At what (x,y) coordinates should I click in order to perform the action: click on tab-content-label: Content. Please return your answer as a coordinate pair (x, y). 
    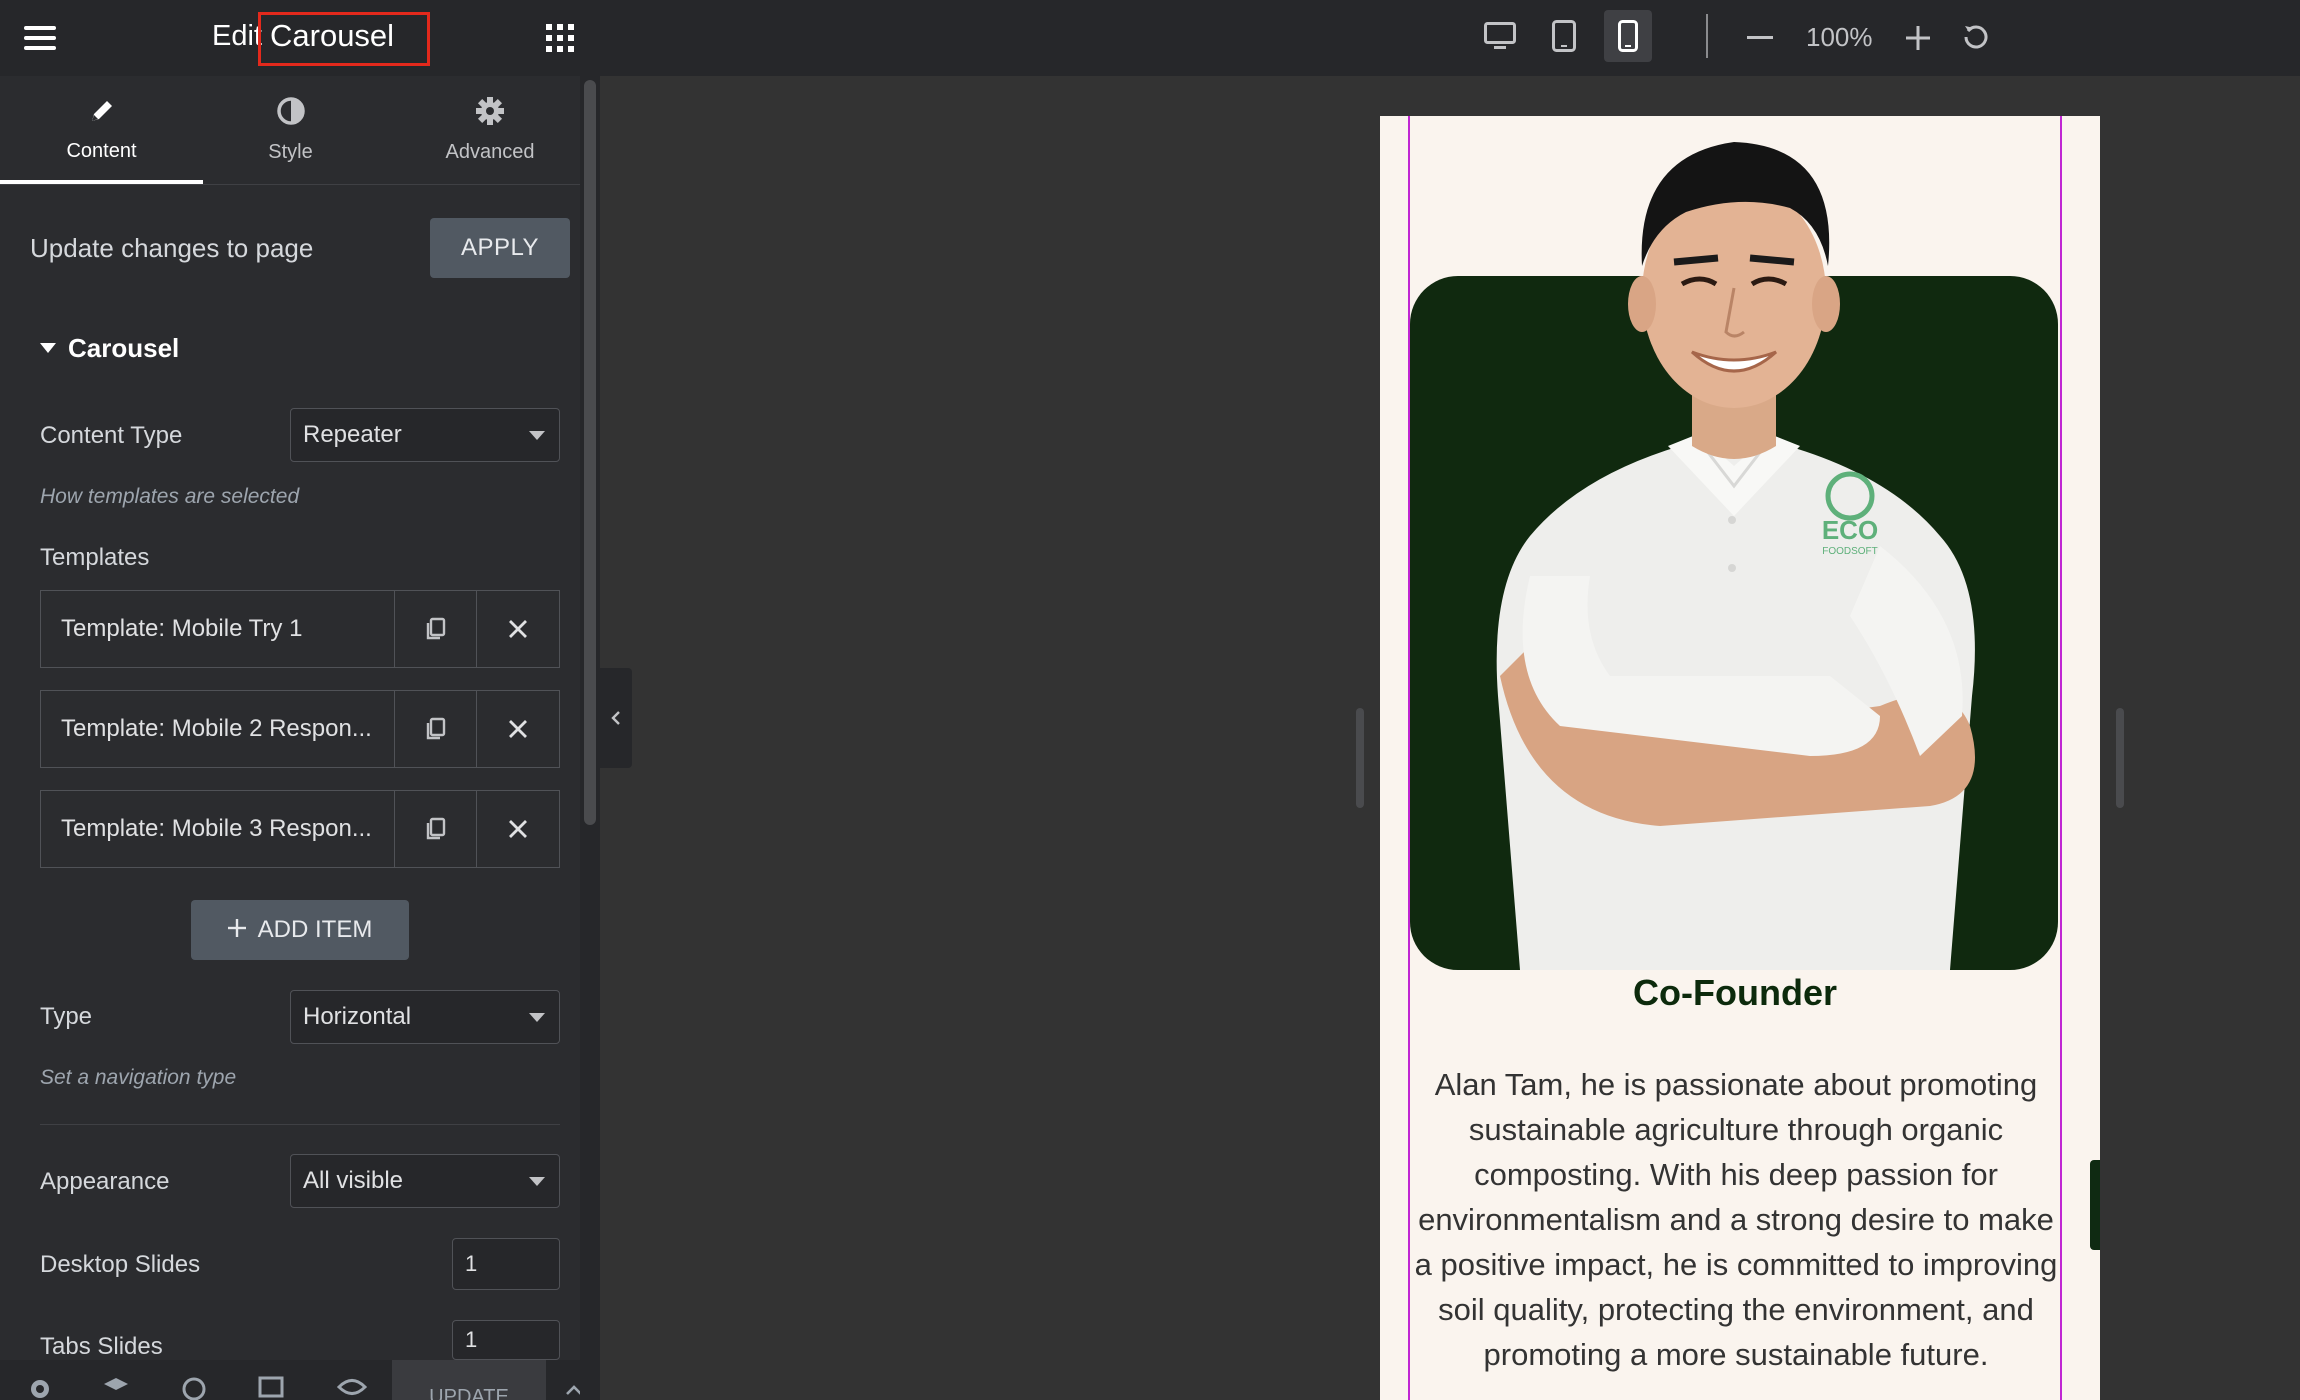
    Looking at the image, I should click on (101, 151).